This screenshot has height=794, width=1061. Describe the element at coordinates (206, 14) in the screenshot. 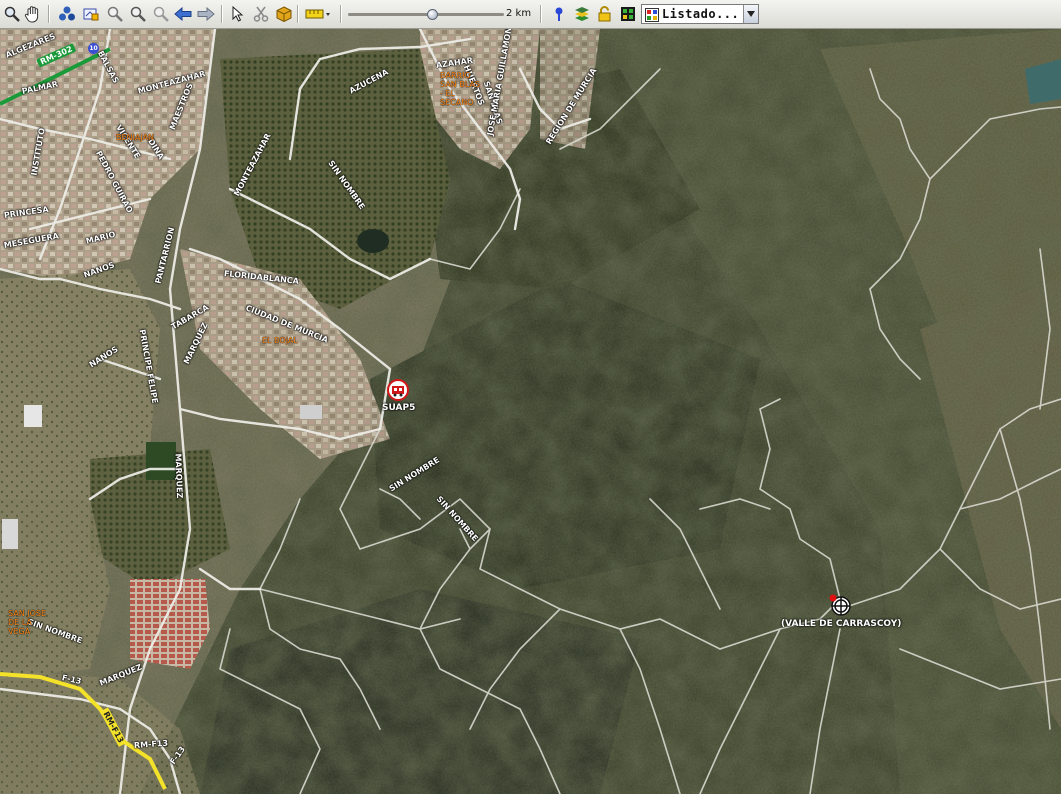

I see `forward-arrow-icon` at that location.